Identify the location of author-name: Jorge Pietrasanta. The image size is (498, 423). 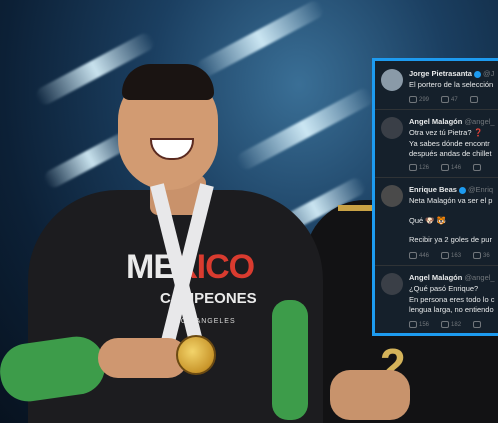
(440, 73).